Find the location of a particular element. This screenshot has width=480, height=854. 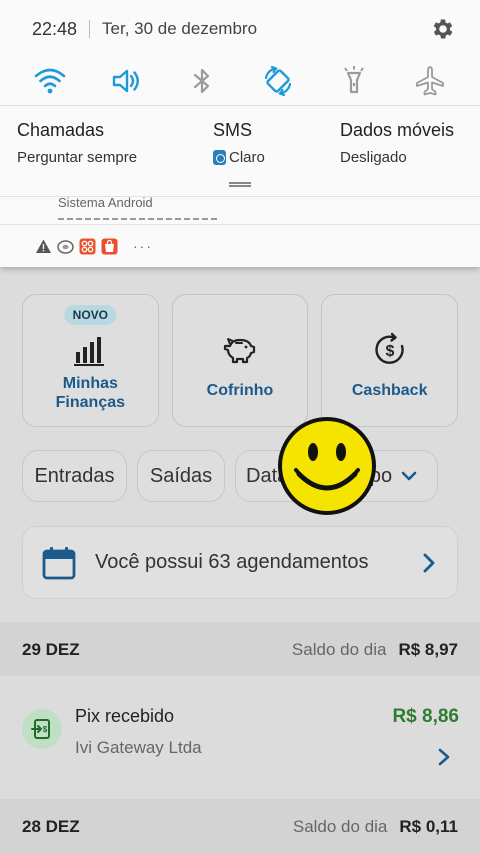

shopping-bag-icon is located at coordinates (109, 246).